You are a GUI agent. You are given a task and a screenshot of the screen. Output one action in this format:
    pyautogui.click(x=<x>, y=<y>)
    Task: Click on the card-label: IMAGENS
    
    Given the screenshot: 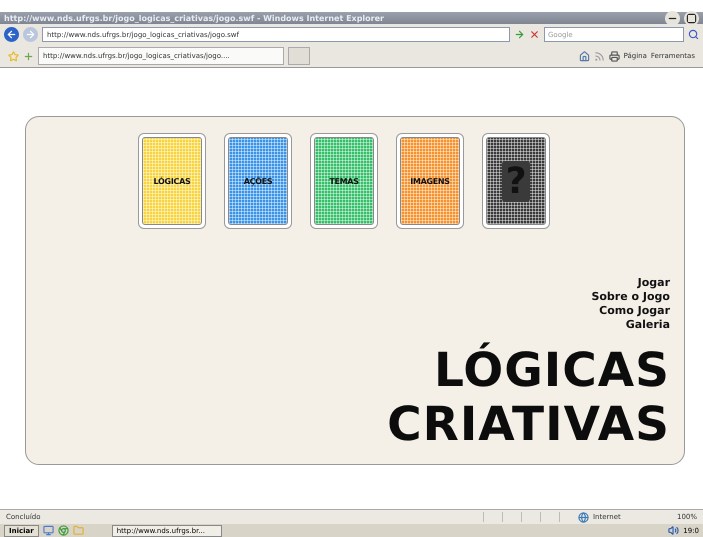 What is the action you would take?
    pyautogui.click(x=430, y=181)
    